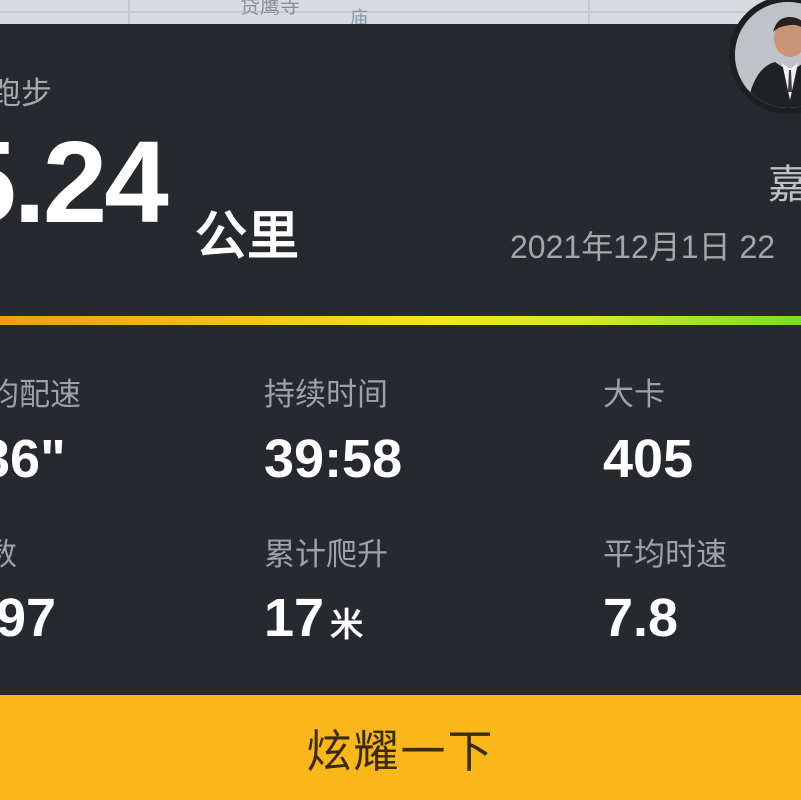 The height and width of the screenshot is (800, 801). I want to click on avatar-photo-icon, so click(768, 55).